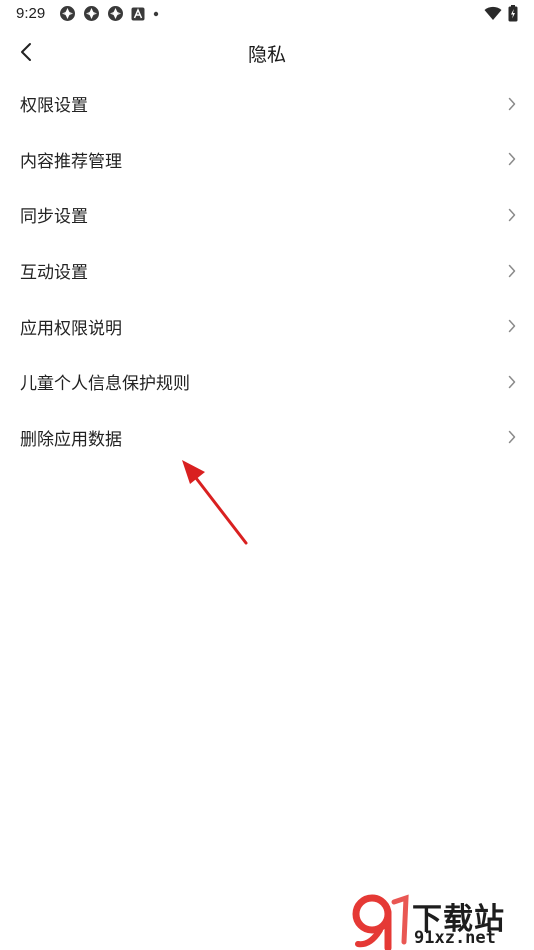  I want to click on menu-item-delete-app-data: 删除应用数据, so click(267, 438).